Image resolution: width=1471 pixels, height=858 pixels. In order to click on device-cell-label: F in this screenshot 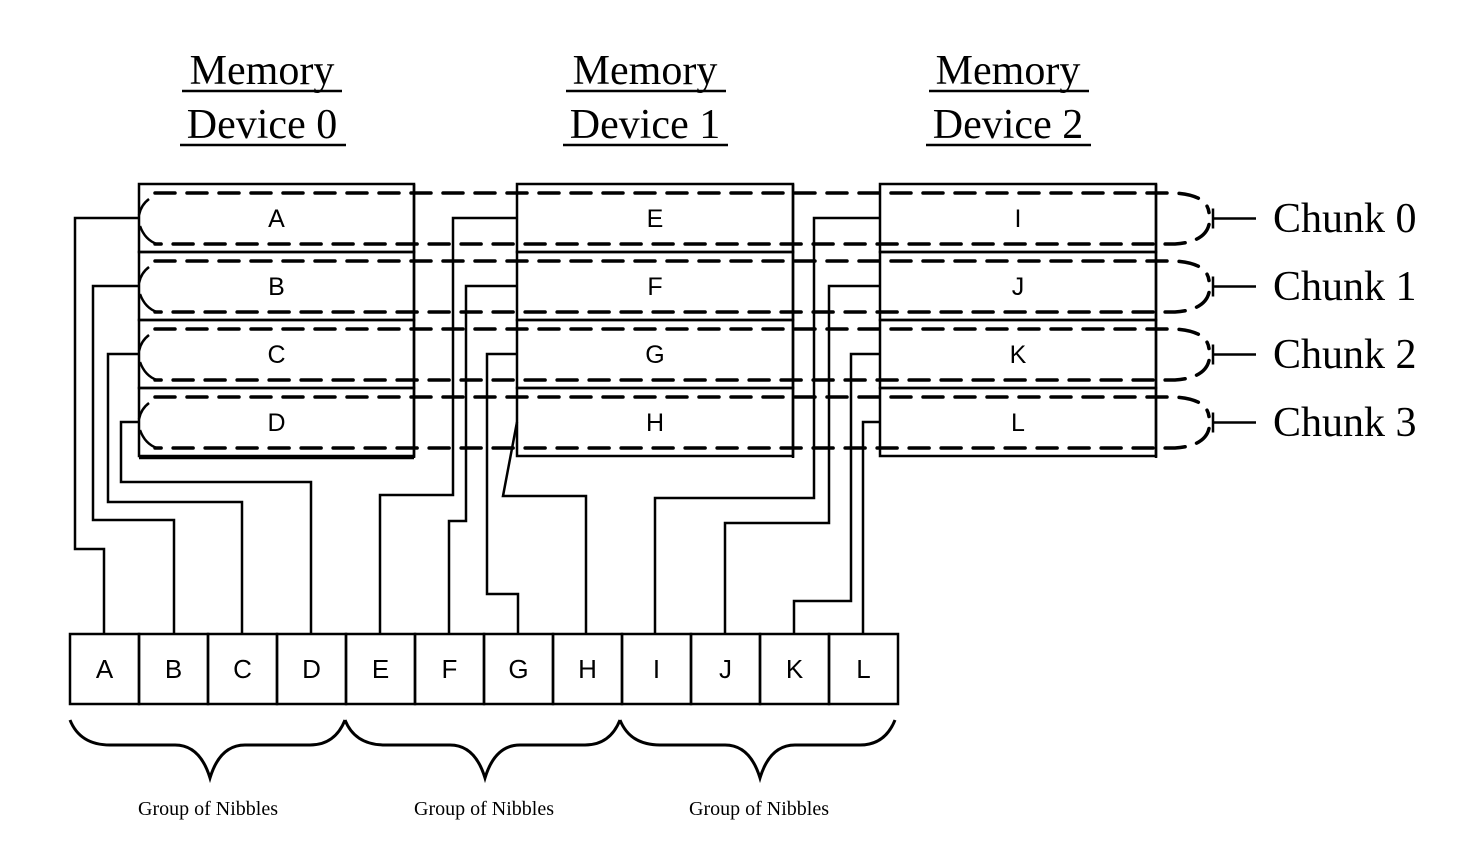, I will do `click(654, 287)`.